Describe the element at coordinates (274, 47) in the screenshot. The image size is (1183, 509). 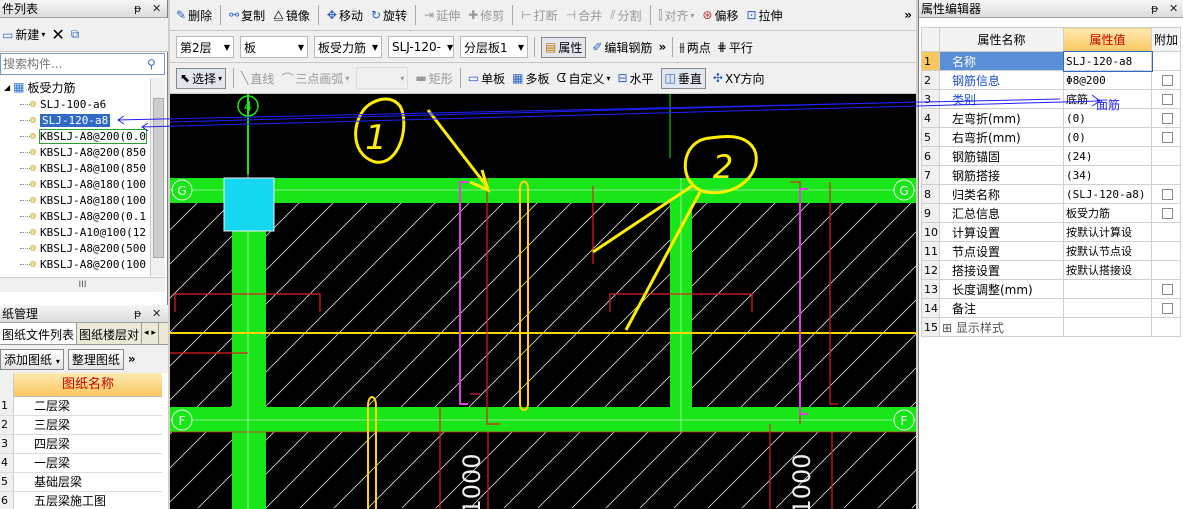
I see `element-type-select: 板 ▼` at that location.